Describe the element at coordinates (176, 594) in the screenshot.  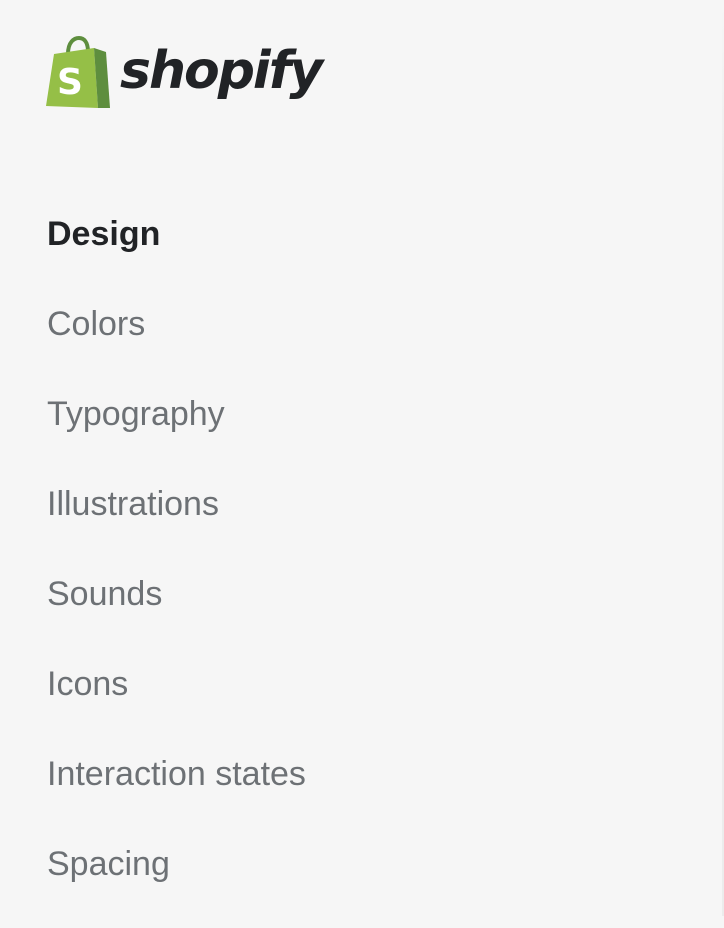
I see `nav-item-sounds: Sounds` at that location.